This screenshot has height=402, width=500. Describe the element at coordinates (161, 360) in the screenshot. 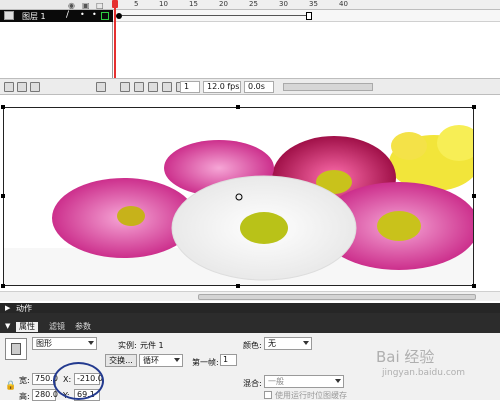

I see `loop-select: 循环` at that location.